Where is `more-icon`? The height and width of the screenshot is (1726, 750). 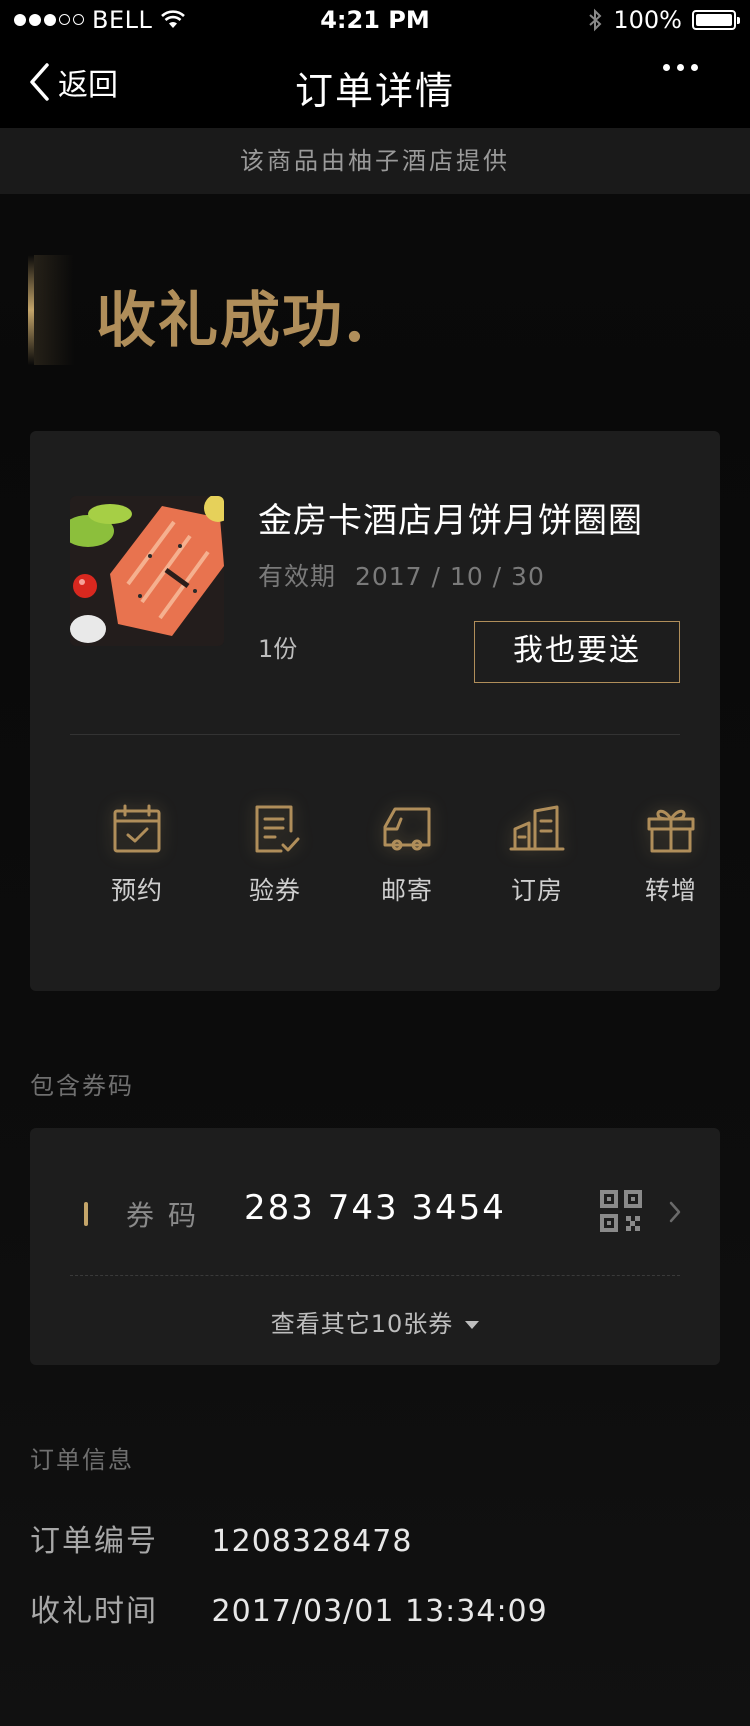
more-icon is located at coordinates (680, 67).